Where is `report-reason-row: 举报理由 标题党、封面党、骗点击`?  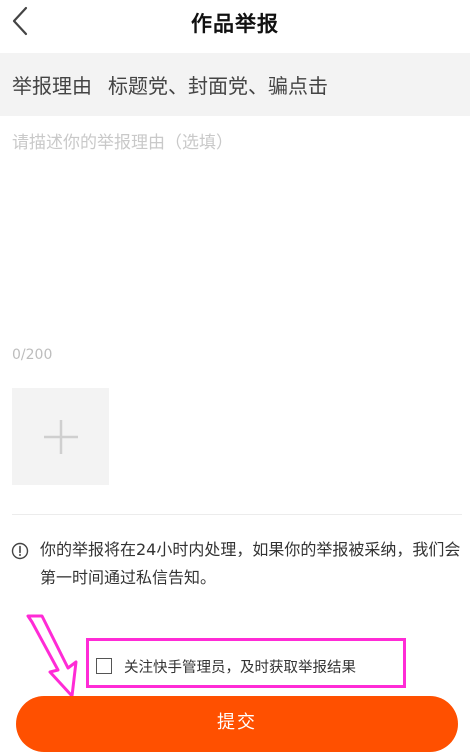 report-reason-row: 举报理由 标题党、封面党、骗点击 is located at coordinates (235, 84).